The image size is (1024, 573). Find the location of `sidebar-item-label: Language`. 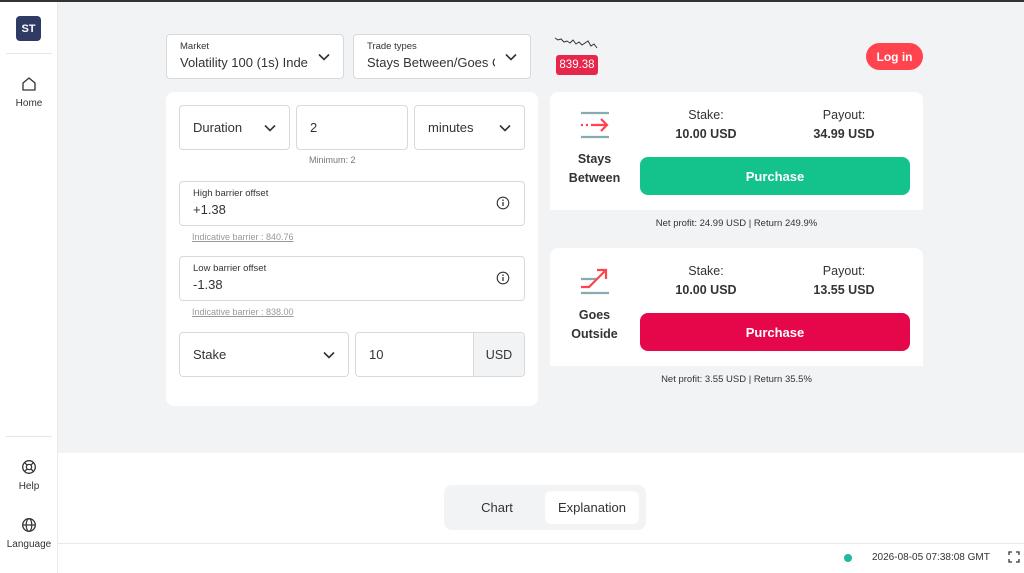

sidebar-item-label: Language is located at coordinates (29, 544).